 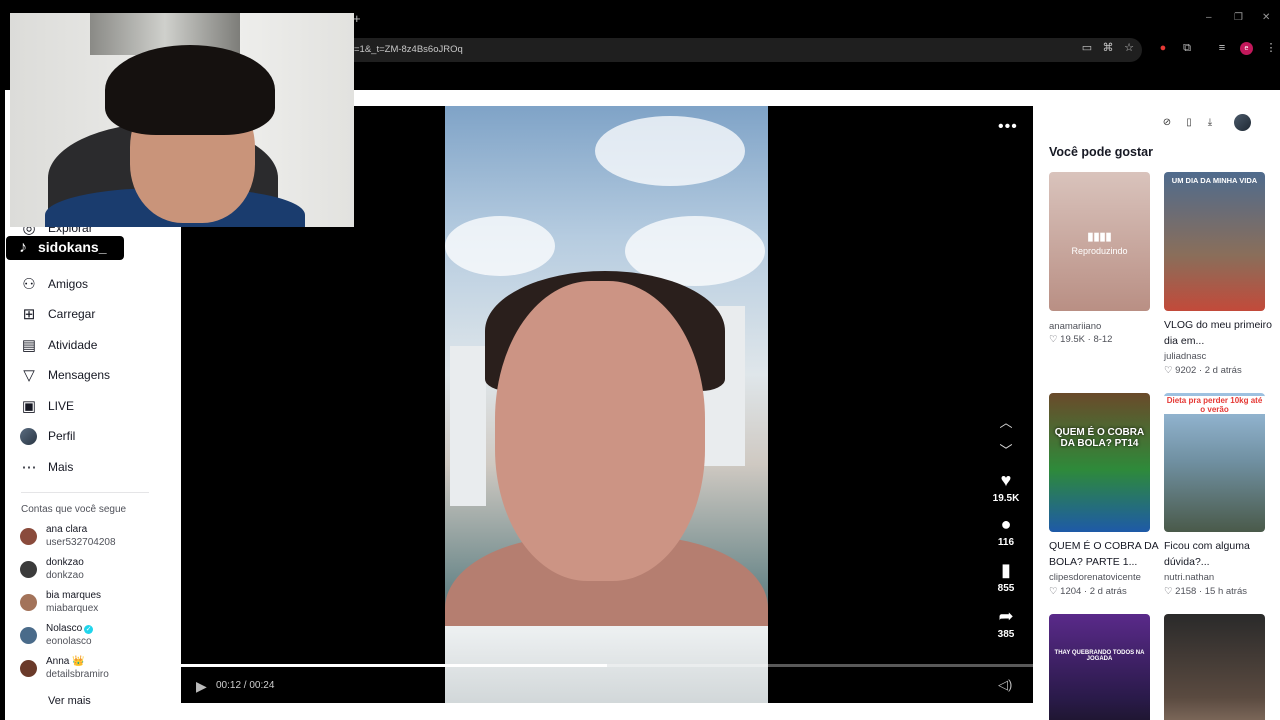 I want to click on video-thumbnail: QUEM É O COBRA DA BOLA? PT14, so click(x=1099, y=462).